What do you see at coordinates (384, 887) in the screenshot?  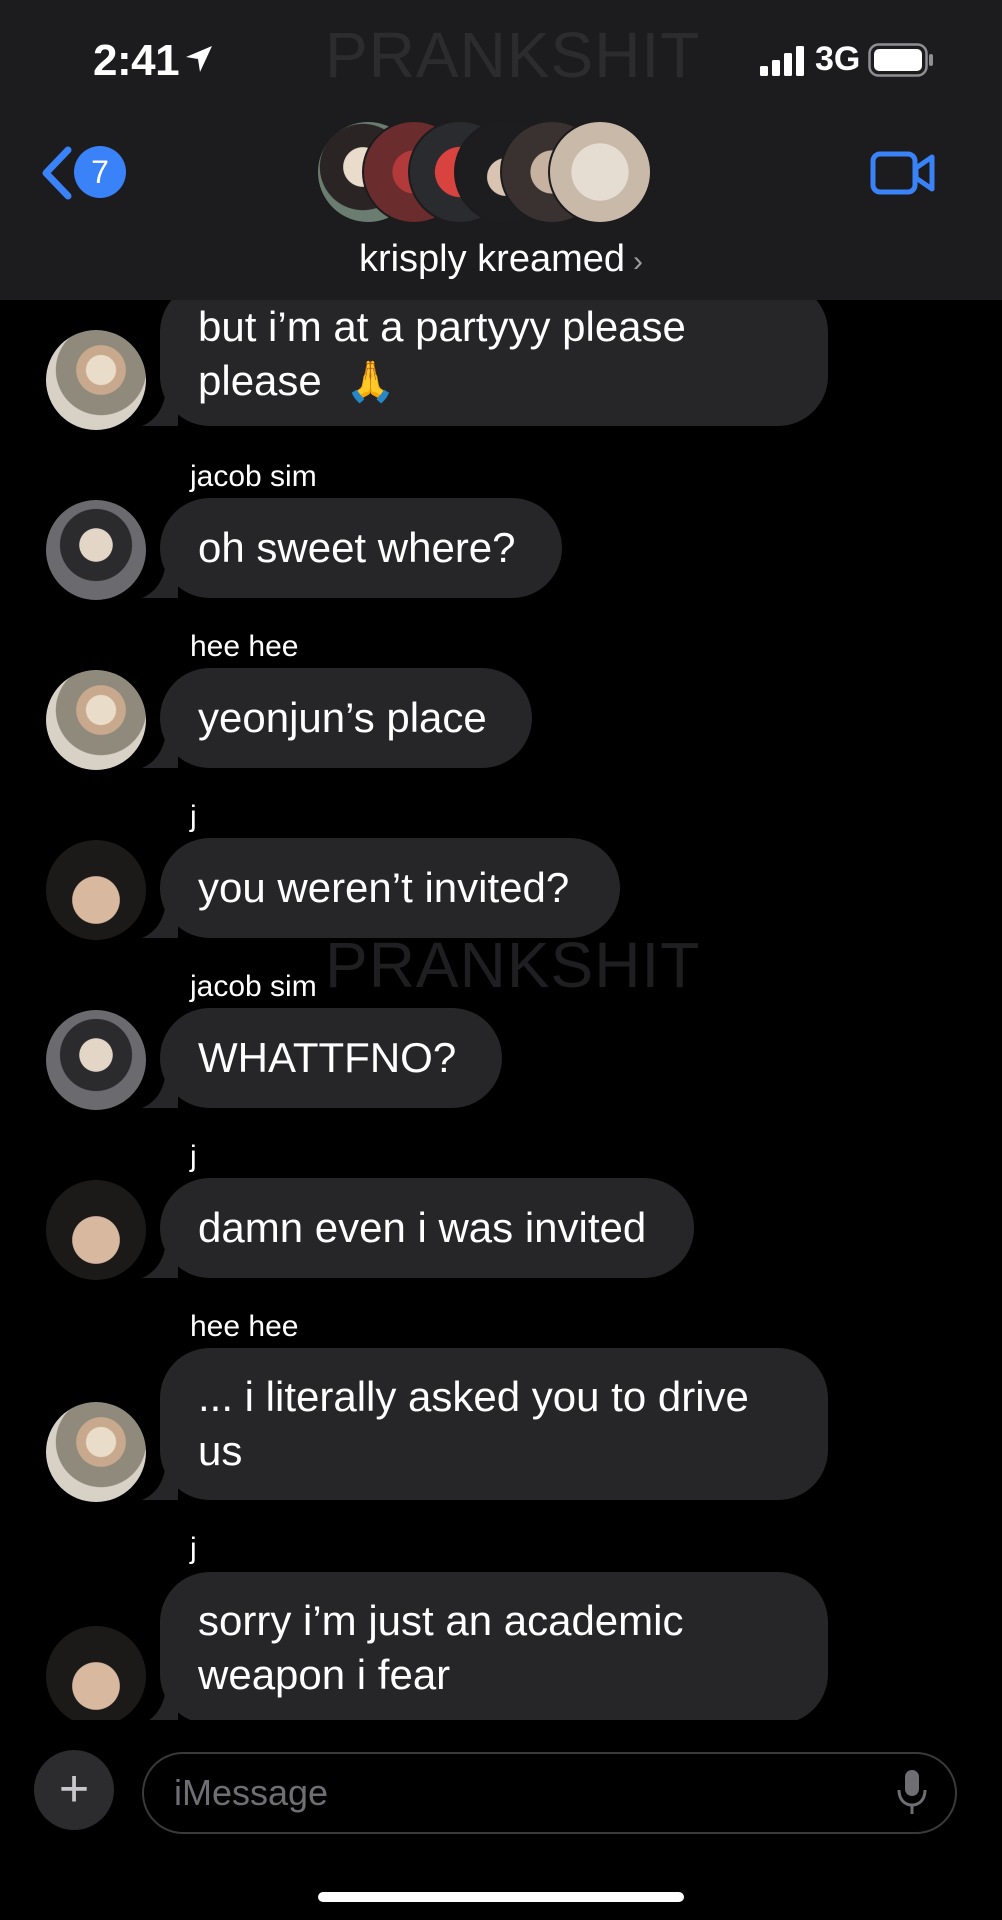 I see `message-text: you weren’t invited?` at bounding box center [384, 887].